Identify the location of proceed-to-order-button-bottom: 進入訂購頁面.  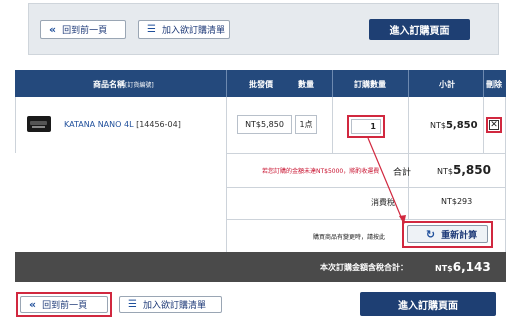
(428, 304).